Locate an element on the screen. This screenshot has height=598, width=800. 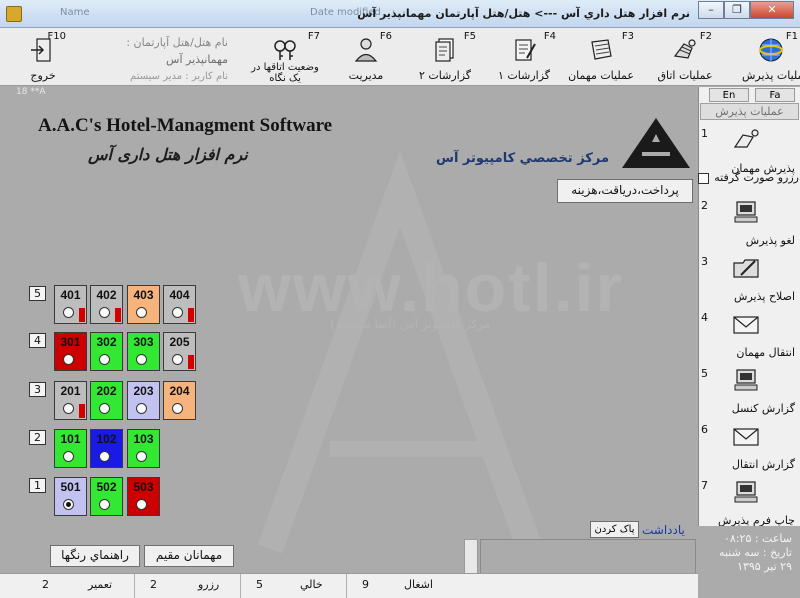
status-occupied-label: اشغال is located at coordinates (418, 584).